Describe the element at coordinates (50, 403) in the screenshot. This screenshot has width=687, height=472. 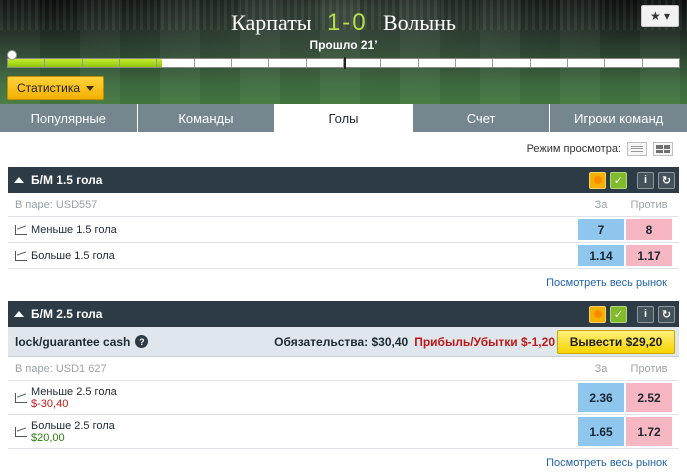
I see `selection-profit-loss: $-30,40` at that location.